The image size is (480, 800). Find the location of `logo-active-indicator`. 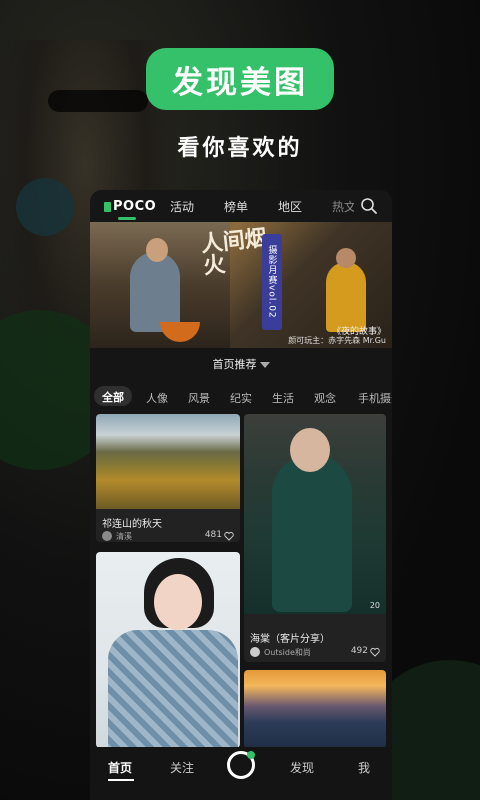

logo-active-indicator is located at coordinates (127, 218).